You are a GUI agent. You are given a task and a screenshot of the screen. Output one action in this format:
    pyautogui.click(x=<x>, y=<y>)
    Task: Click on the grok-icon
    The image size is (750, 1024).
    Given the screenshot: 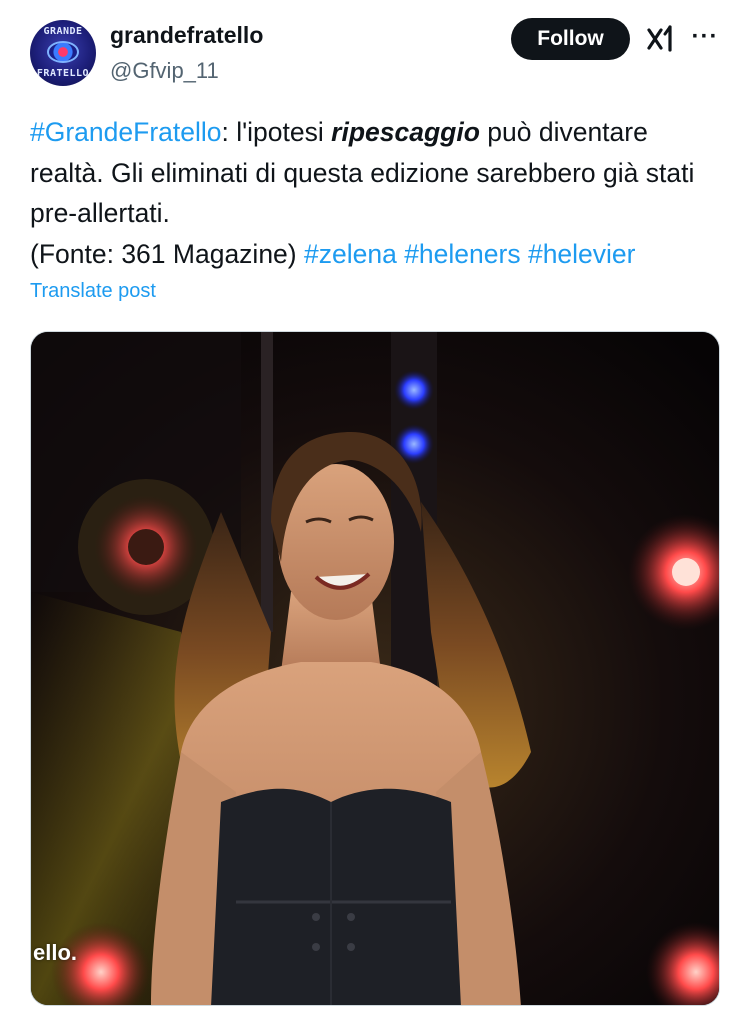 What is the action you would take?
    pyautogui.click(x=661, y=39)
    